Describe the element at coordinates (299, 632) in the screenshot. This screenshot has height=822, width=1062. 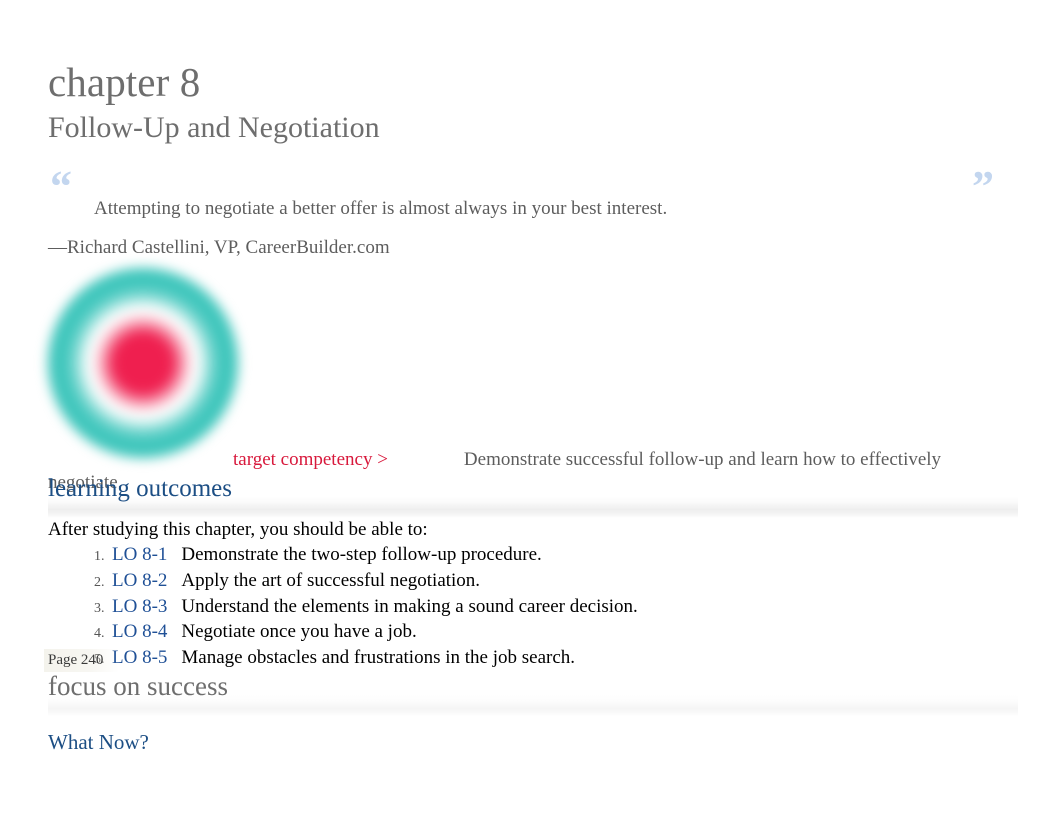
I see `learning-outcome-text: Negotiate once you have a job.` at that location.